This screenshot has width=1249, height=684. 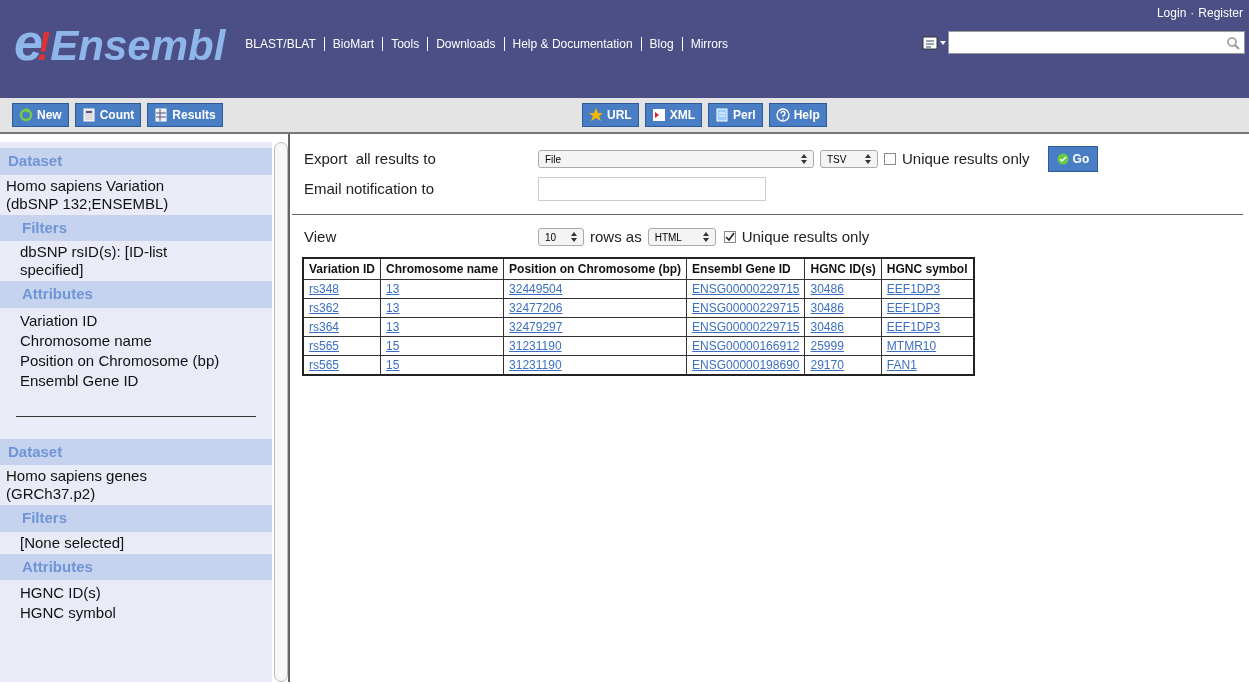 I want to click on attribute-item: Variation ID, so click(x=59, y=320).